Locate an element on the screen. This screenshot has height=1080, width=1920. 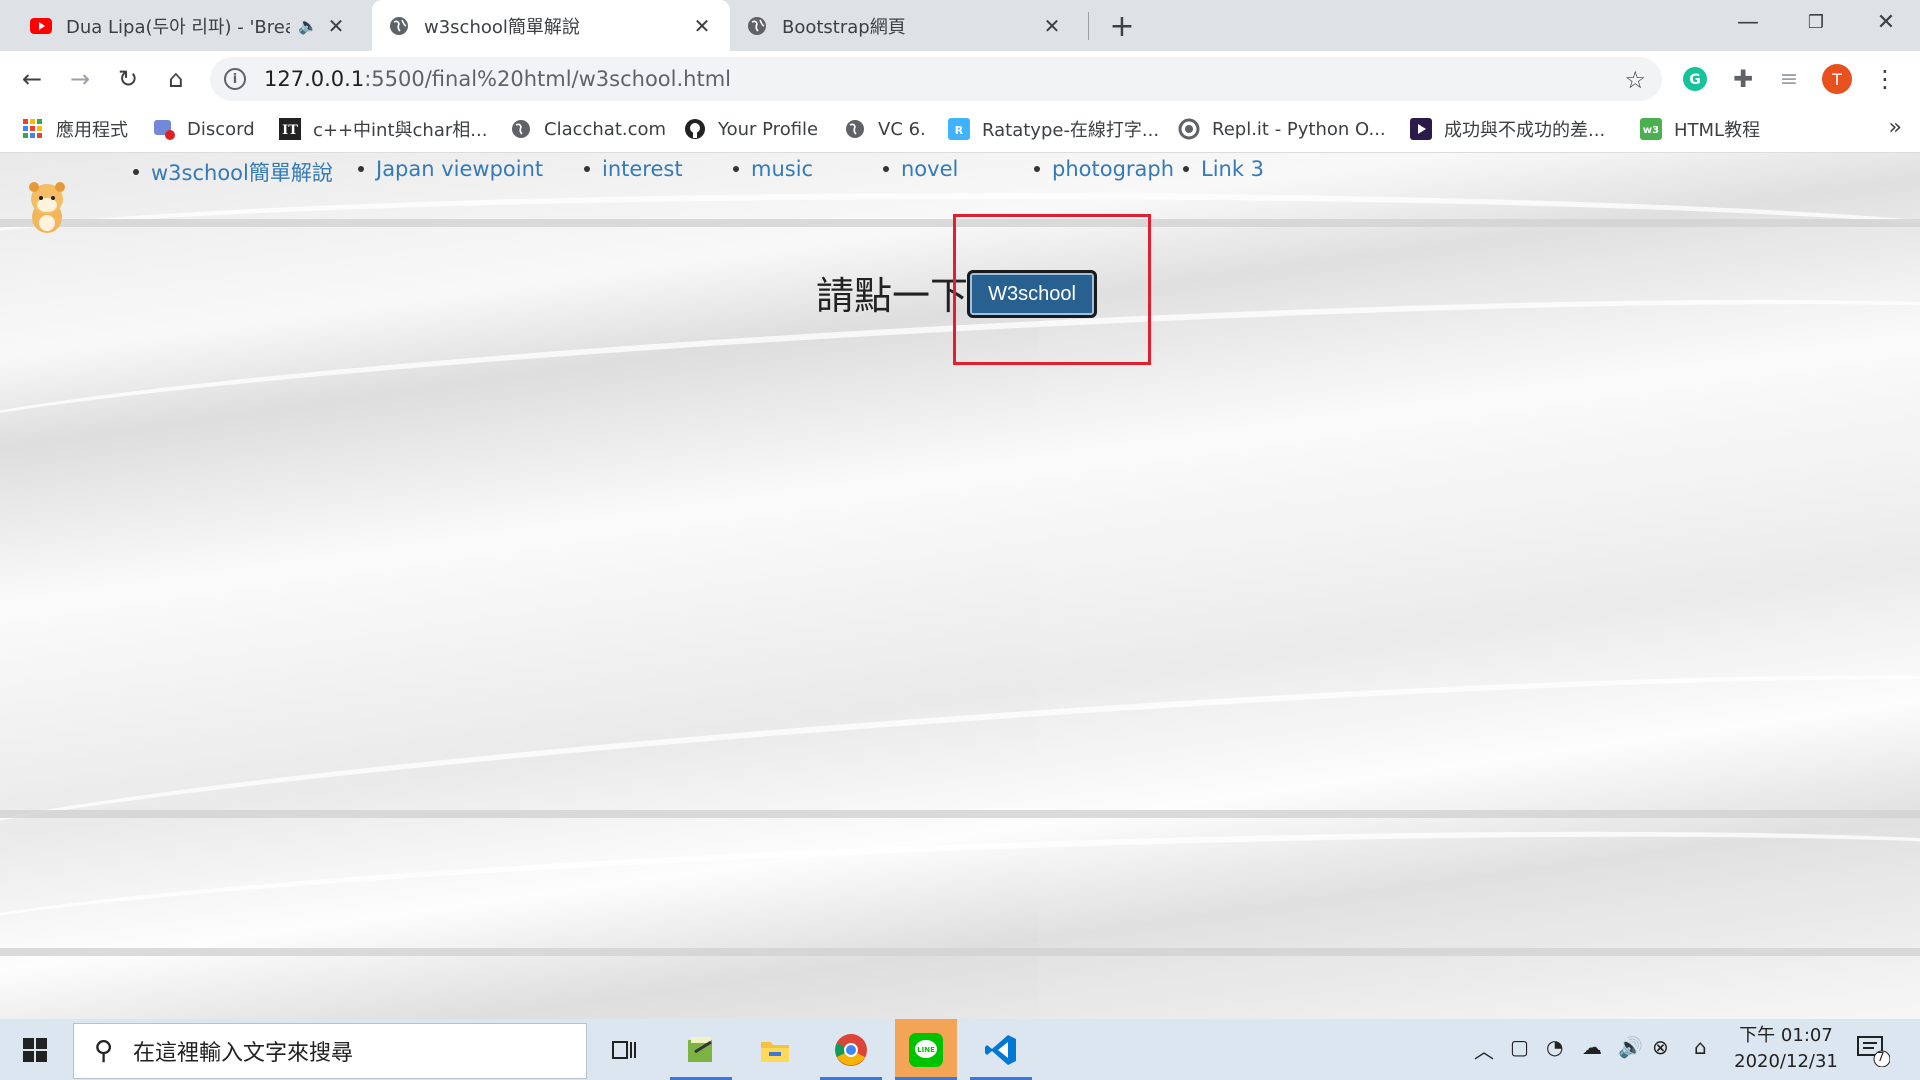
task-view-icon is located at coordinates (624, 1049).